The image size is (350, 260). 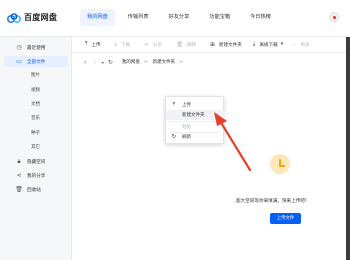 I want to click on main-nav: 我的网盘 传输列表 好友分享 功能宝箱 今日热榜, so click(x=182, y=17).